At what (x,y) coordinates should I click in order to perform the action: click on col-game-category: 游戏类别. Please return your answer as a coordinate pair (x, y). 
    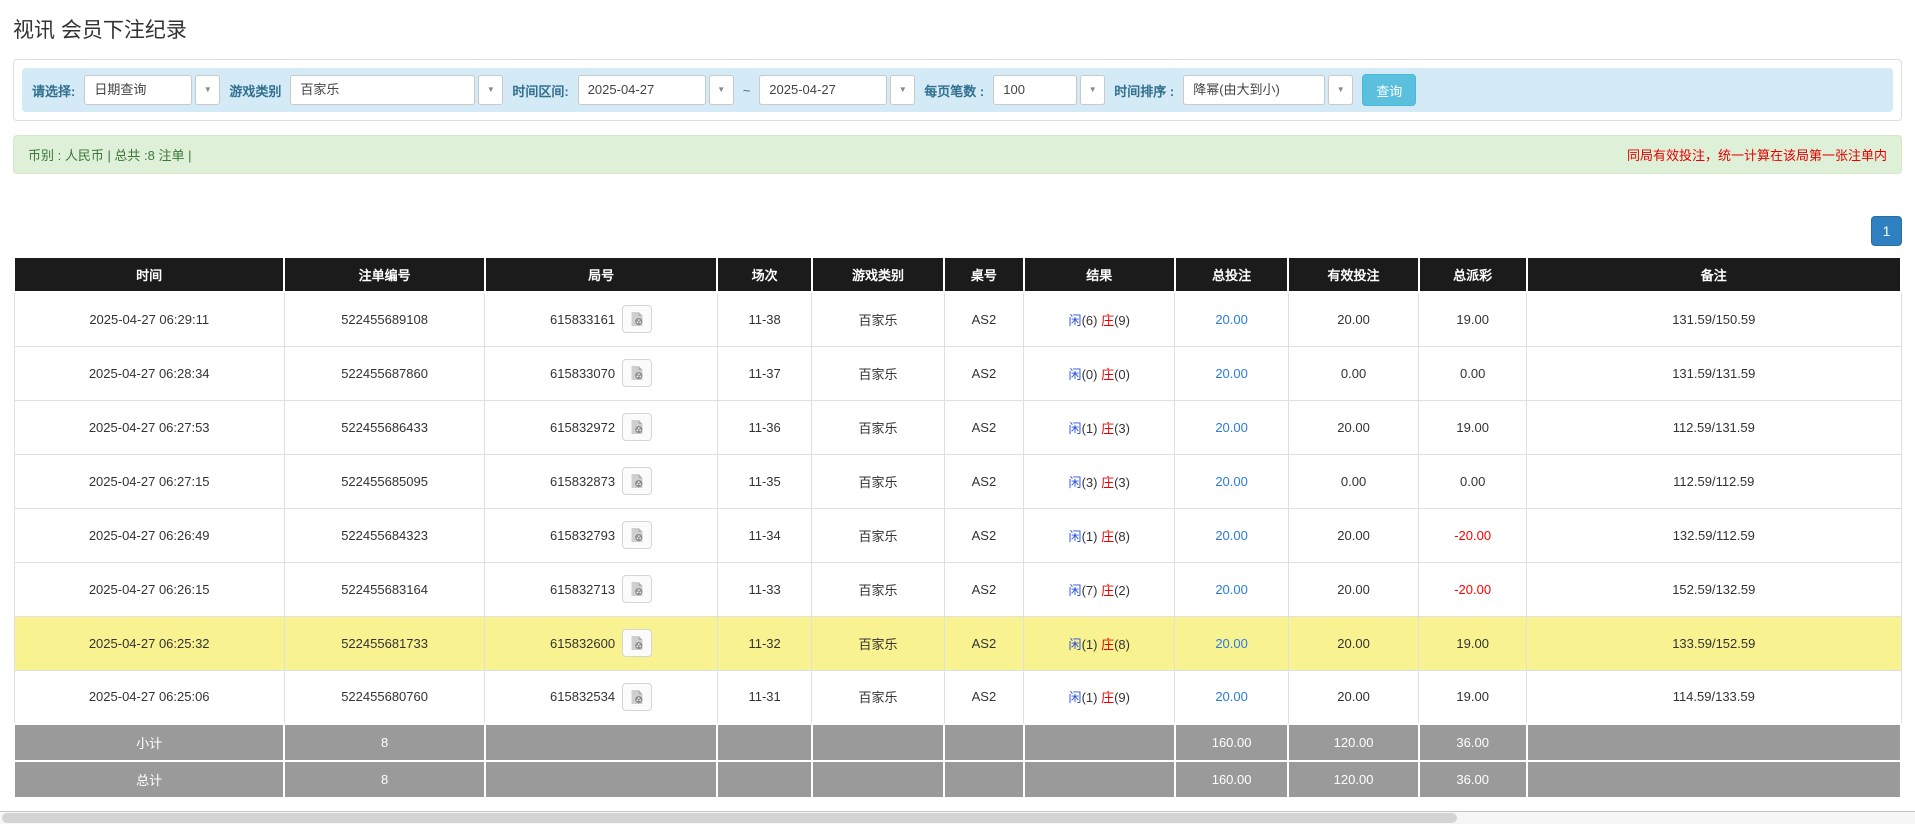
    Looking at the image, I should click on (878, 274).